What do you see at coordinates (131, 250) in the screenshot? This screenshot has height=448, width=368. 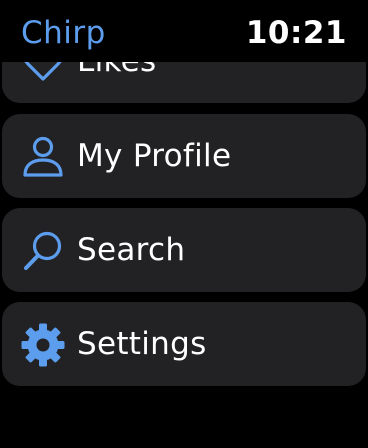 I see `menu-item-label: Search` at bounding box center [131, 250].